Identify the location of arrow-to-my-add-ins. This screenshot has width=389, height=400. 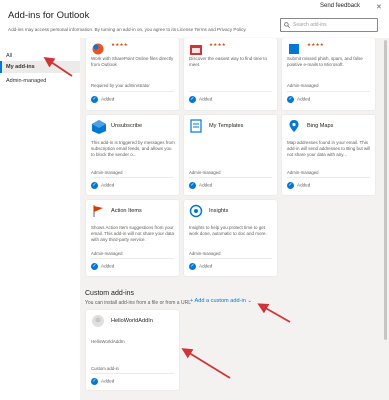
(58, 67).